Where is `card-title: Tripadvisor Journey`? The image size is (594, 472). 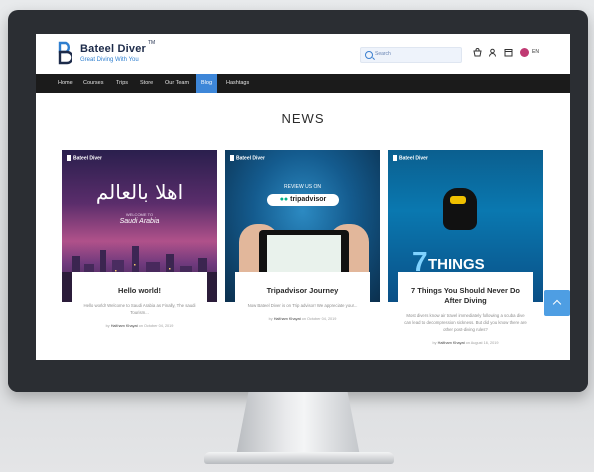
card-title: Tripadvisor Journey is located at coordinates (302, 291).